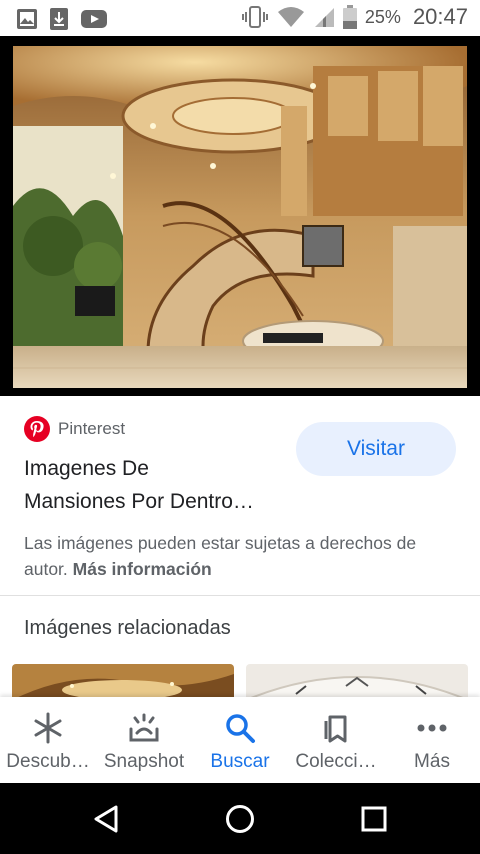  What do you see at coordinates (59, 19) in the screenshot?
I see `download-icon` at bounding box center [59, 19].